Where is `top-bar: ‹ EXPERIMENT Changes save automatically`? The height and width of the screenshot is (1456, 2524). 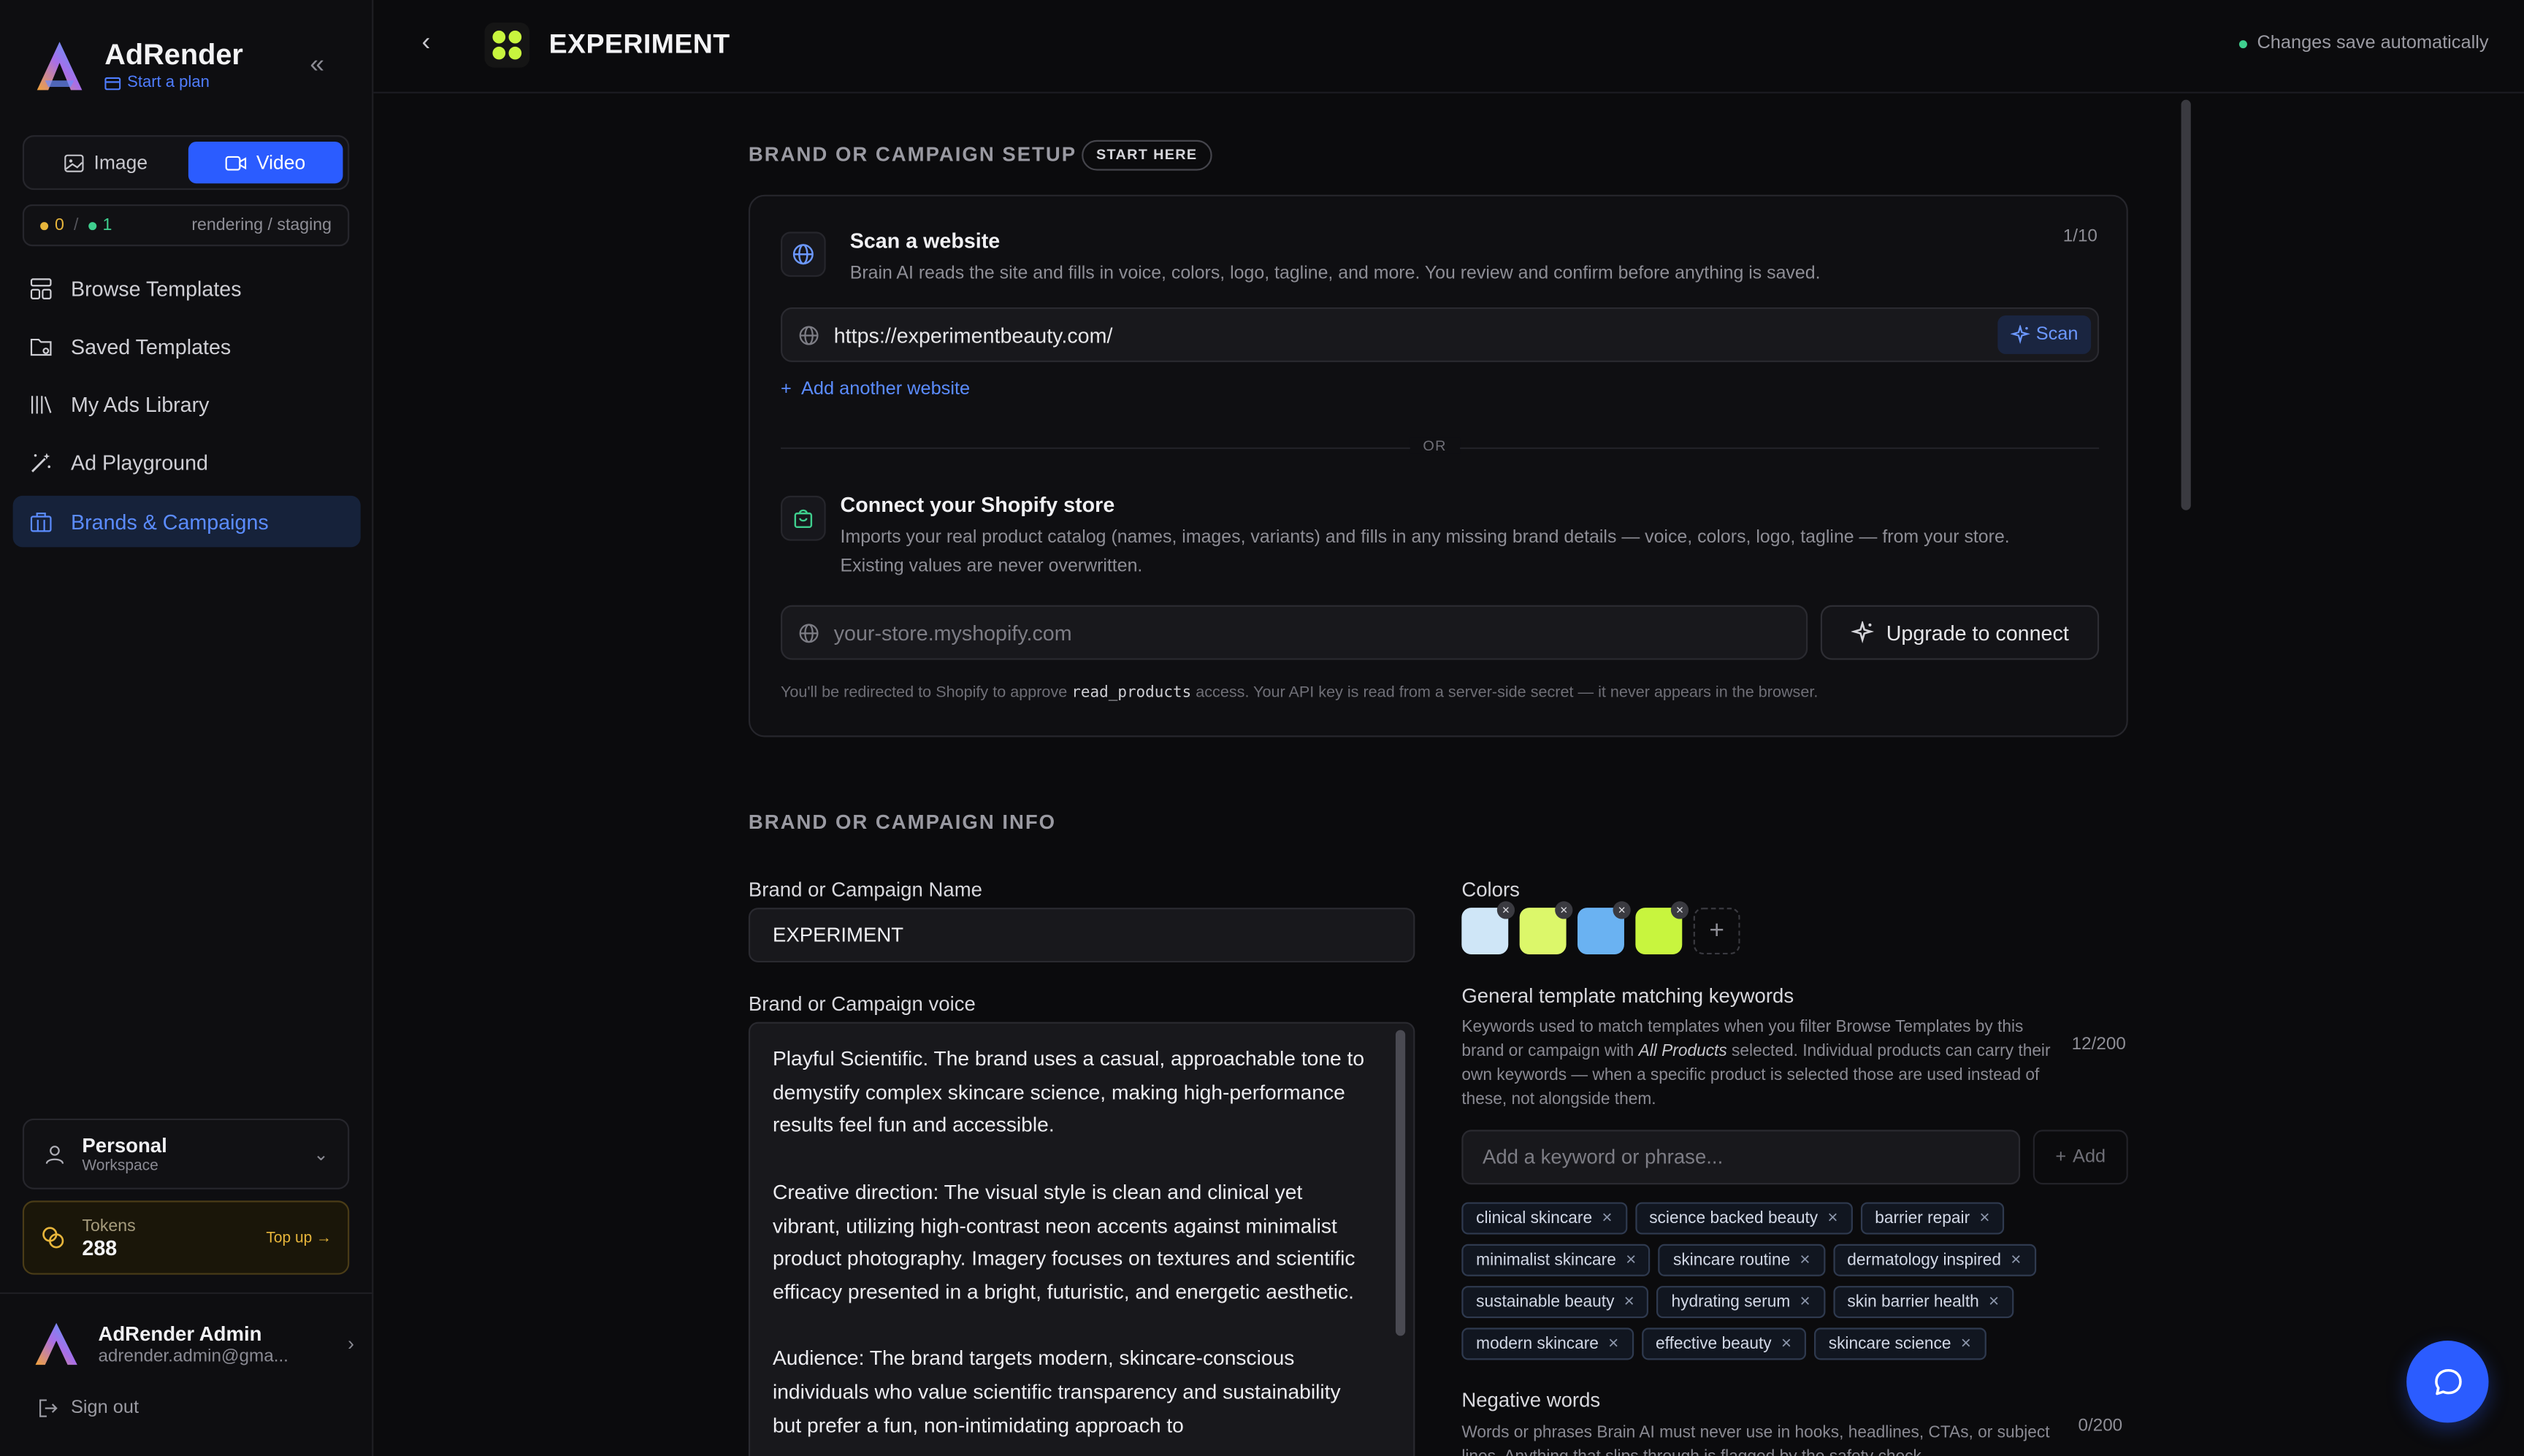 top-bar: ‹ EXPERIMENT Changes save automatically is located at coordinates (1448, 46).